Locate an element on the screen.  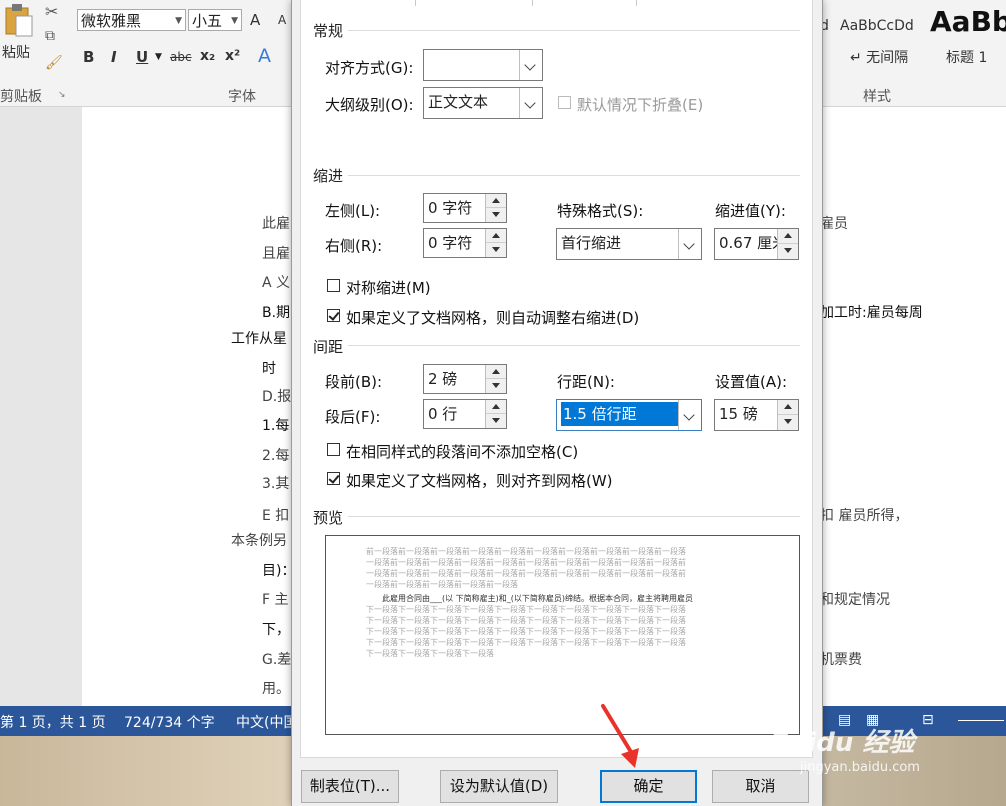
mirror-indents-label: 对称缩进(M) is located at coordinates (388, 287).